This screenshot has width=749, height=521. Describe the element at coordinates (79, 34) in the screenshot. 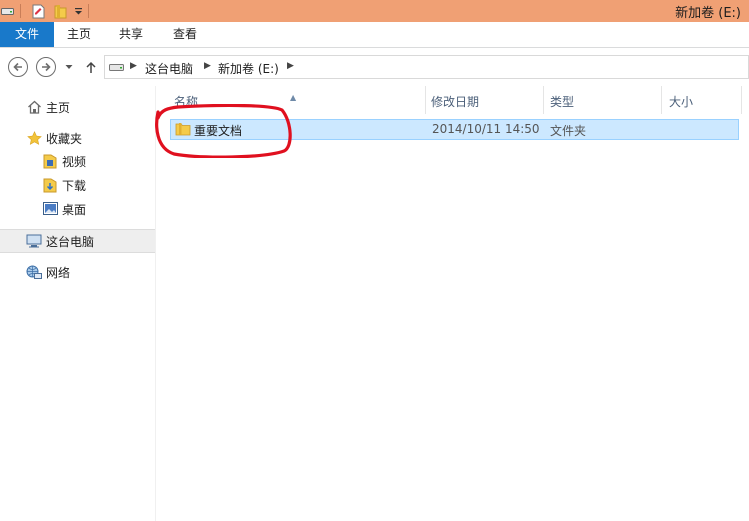

I see `tab-home: 主页` at that location.